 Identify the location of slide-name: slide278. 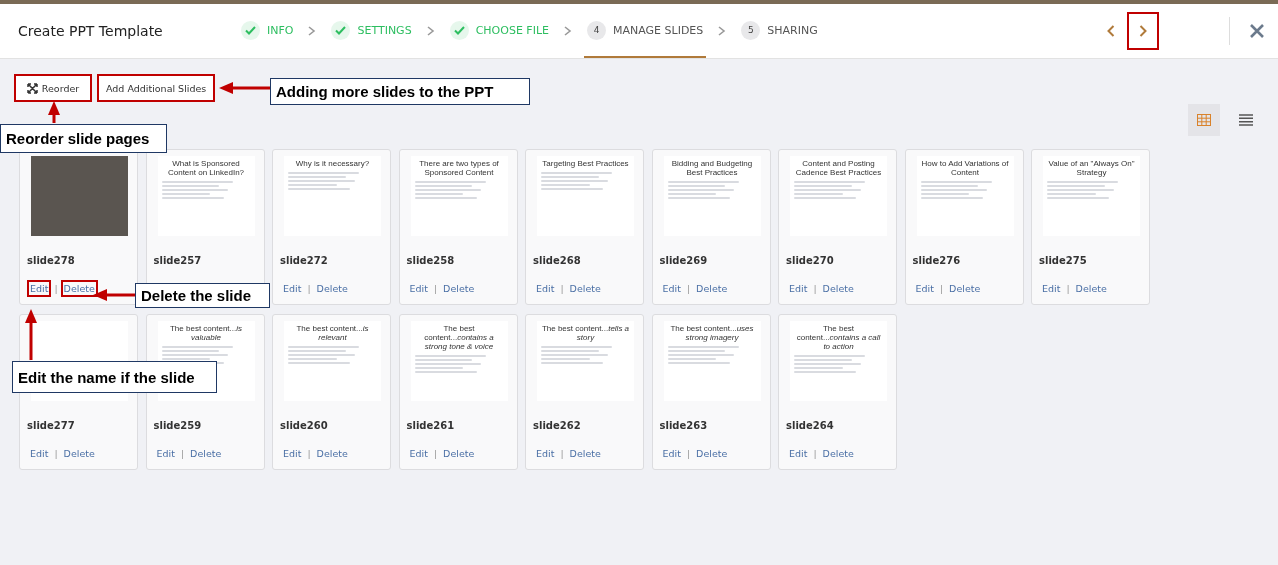
(51, 260).